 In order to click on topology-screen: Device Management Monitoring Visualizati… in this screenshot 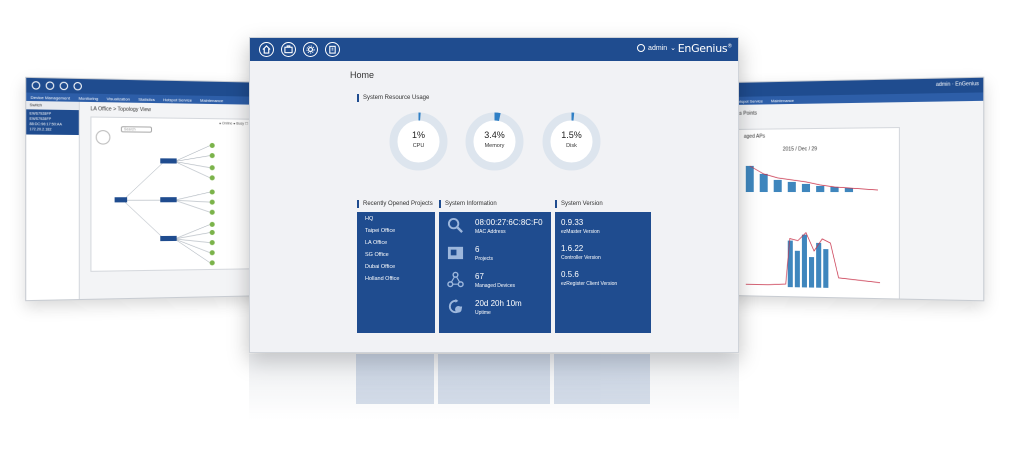, I will do `click(149, 189)`.